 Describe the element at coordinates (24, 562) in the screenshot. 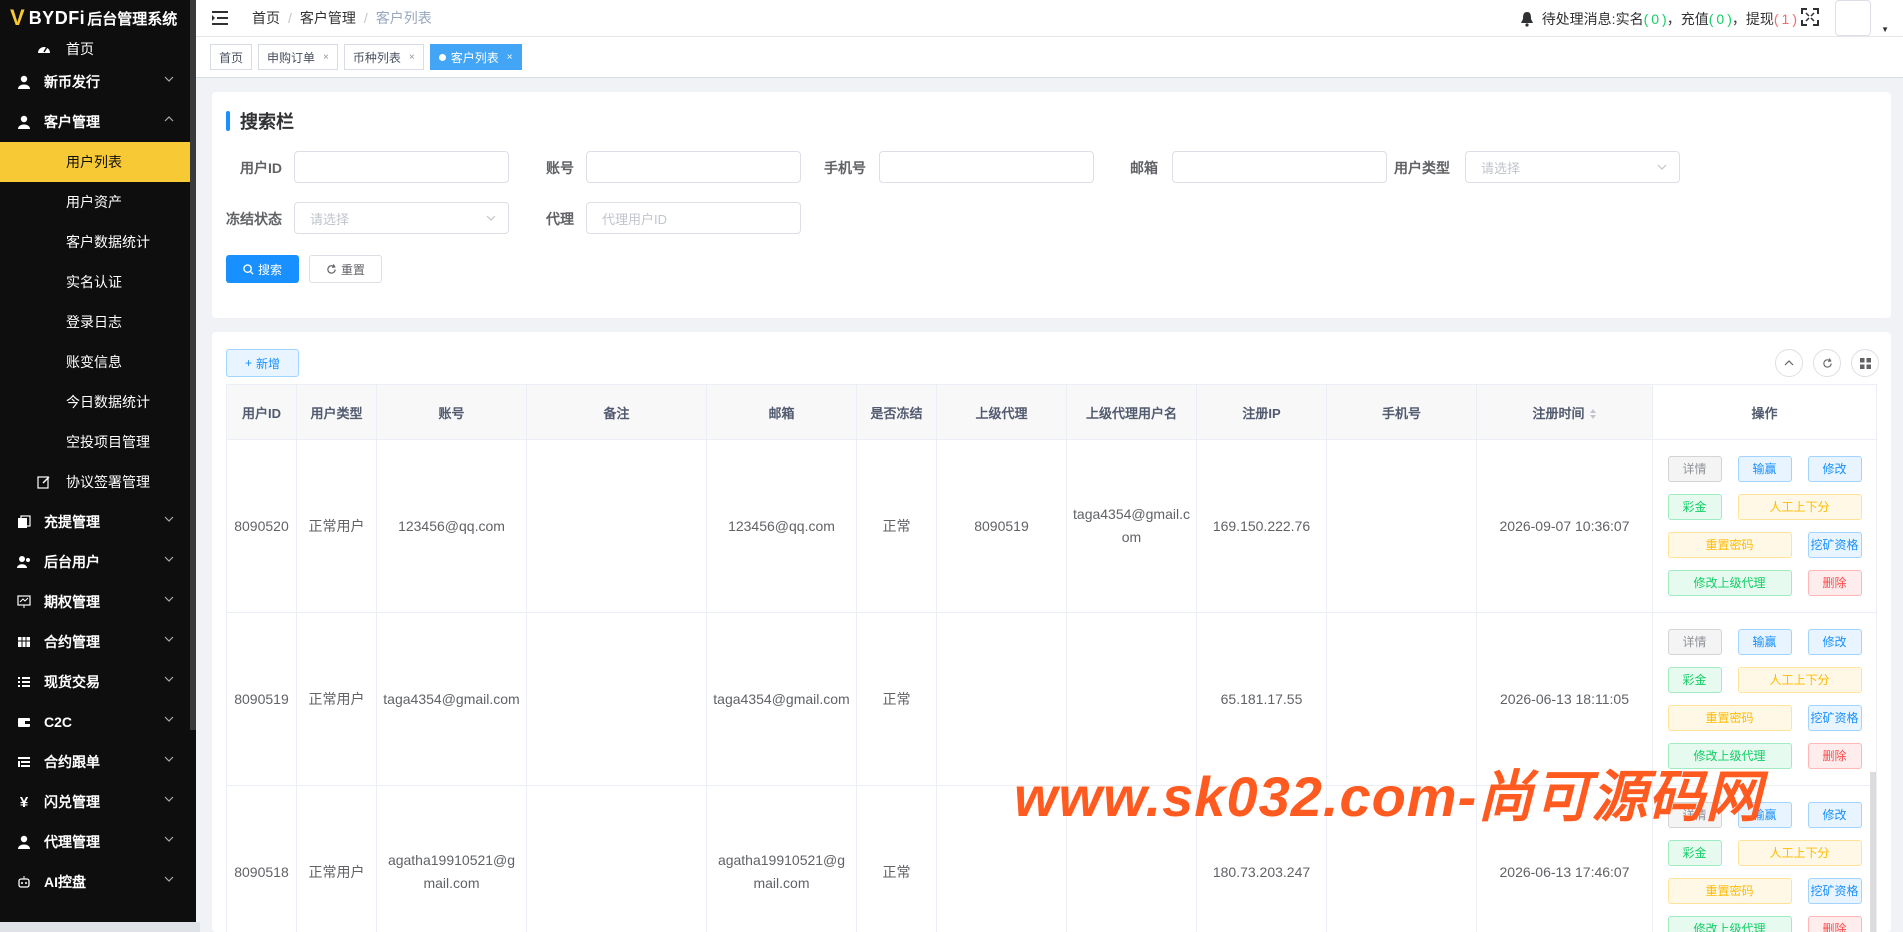

I see `admin-user-icon` at that location.